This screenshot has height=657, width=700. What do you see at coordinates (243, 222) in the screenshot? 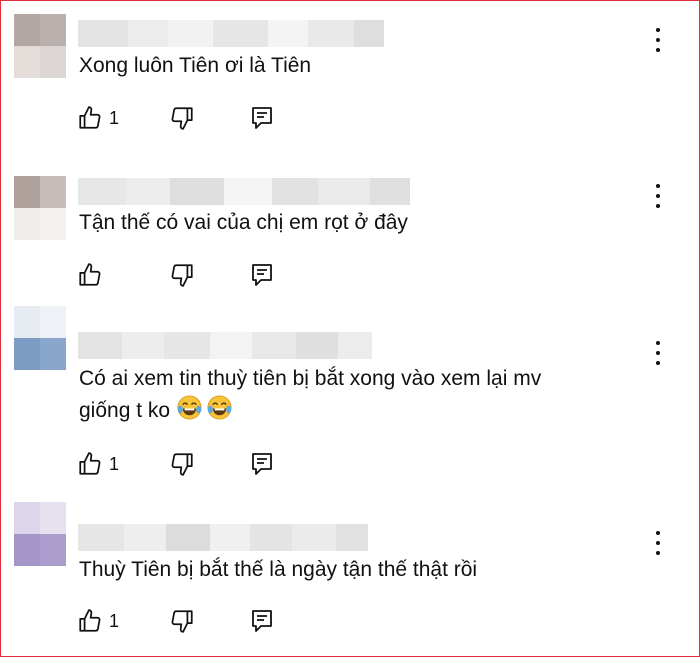
I see `comment-text: Tận thế có vai của chị em rọt ở đây` at bounding box center [243, 222].